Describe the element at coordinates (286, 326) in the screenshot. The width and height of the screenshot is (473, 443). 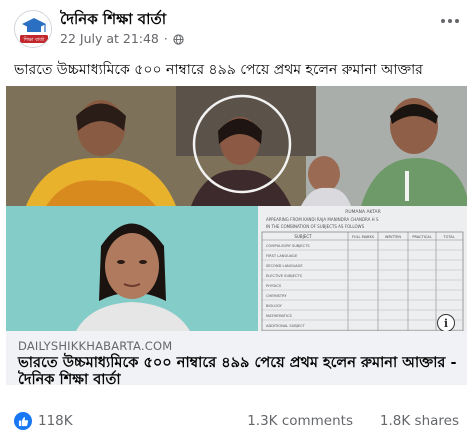
I see `marksheet-row-label: ADDITIONAL SUBJECT` at that location.